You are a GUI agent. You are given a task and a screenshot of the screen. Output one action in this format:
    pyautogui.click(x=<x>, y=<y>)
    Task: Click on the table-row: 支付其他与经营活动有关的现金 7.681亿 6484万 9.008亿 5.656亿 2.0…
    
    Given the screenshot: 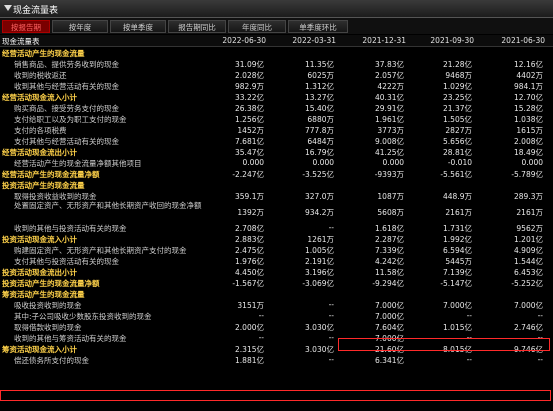 What is the action you would take?
    pyautogui.click(x=276, y=140)
    